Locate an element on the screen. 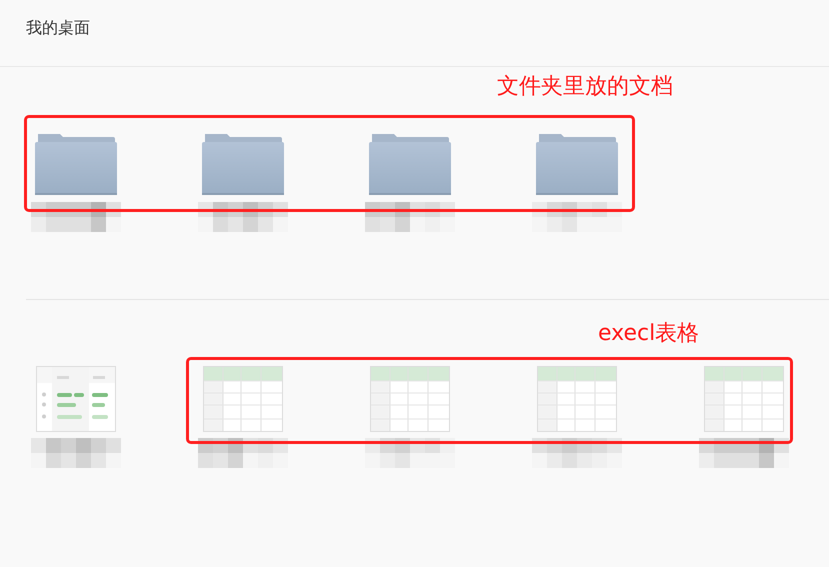  table-thumbnail is located at coordinates (76, 399).